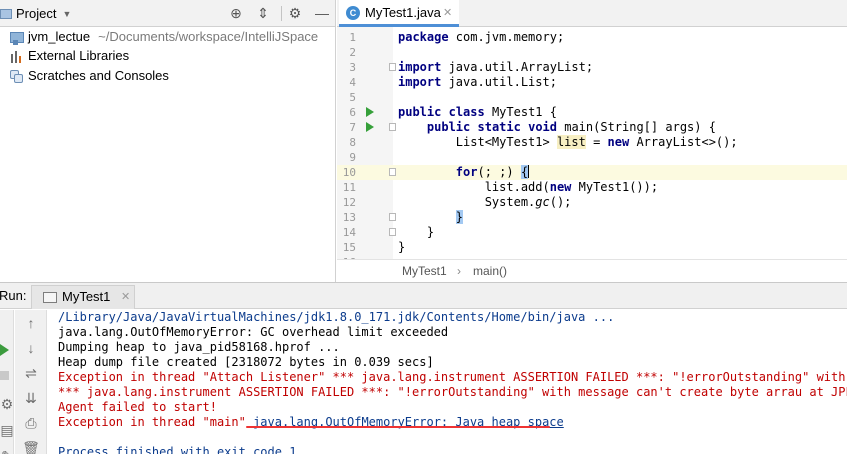 The image size is (847, 454). I want to click on console-error-text: Exception in thread "main", so click(156, 422).